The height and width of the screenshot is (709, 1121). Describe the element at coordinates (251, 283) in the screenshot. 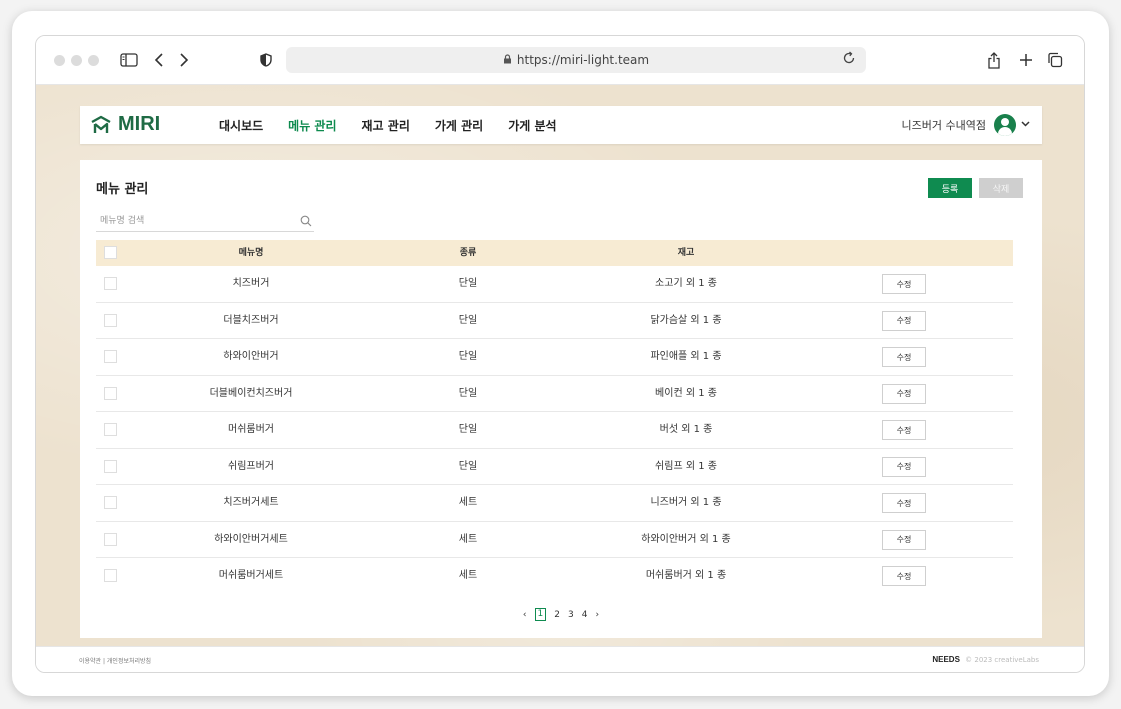

I see `cell-menu-name: 치즈버거` at that location.